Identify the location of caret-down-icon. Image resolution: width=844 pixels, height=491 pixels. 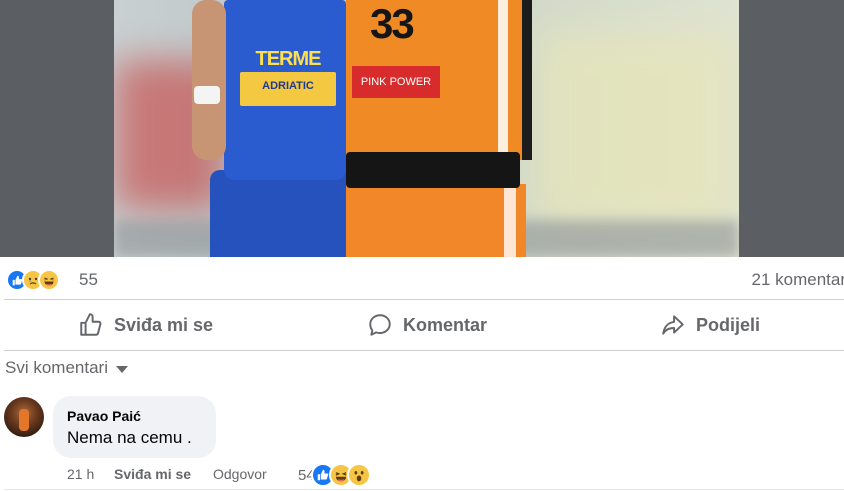
(121, 369).